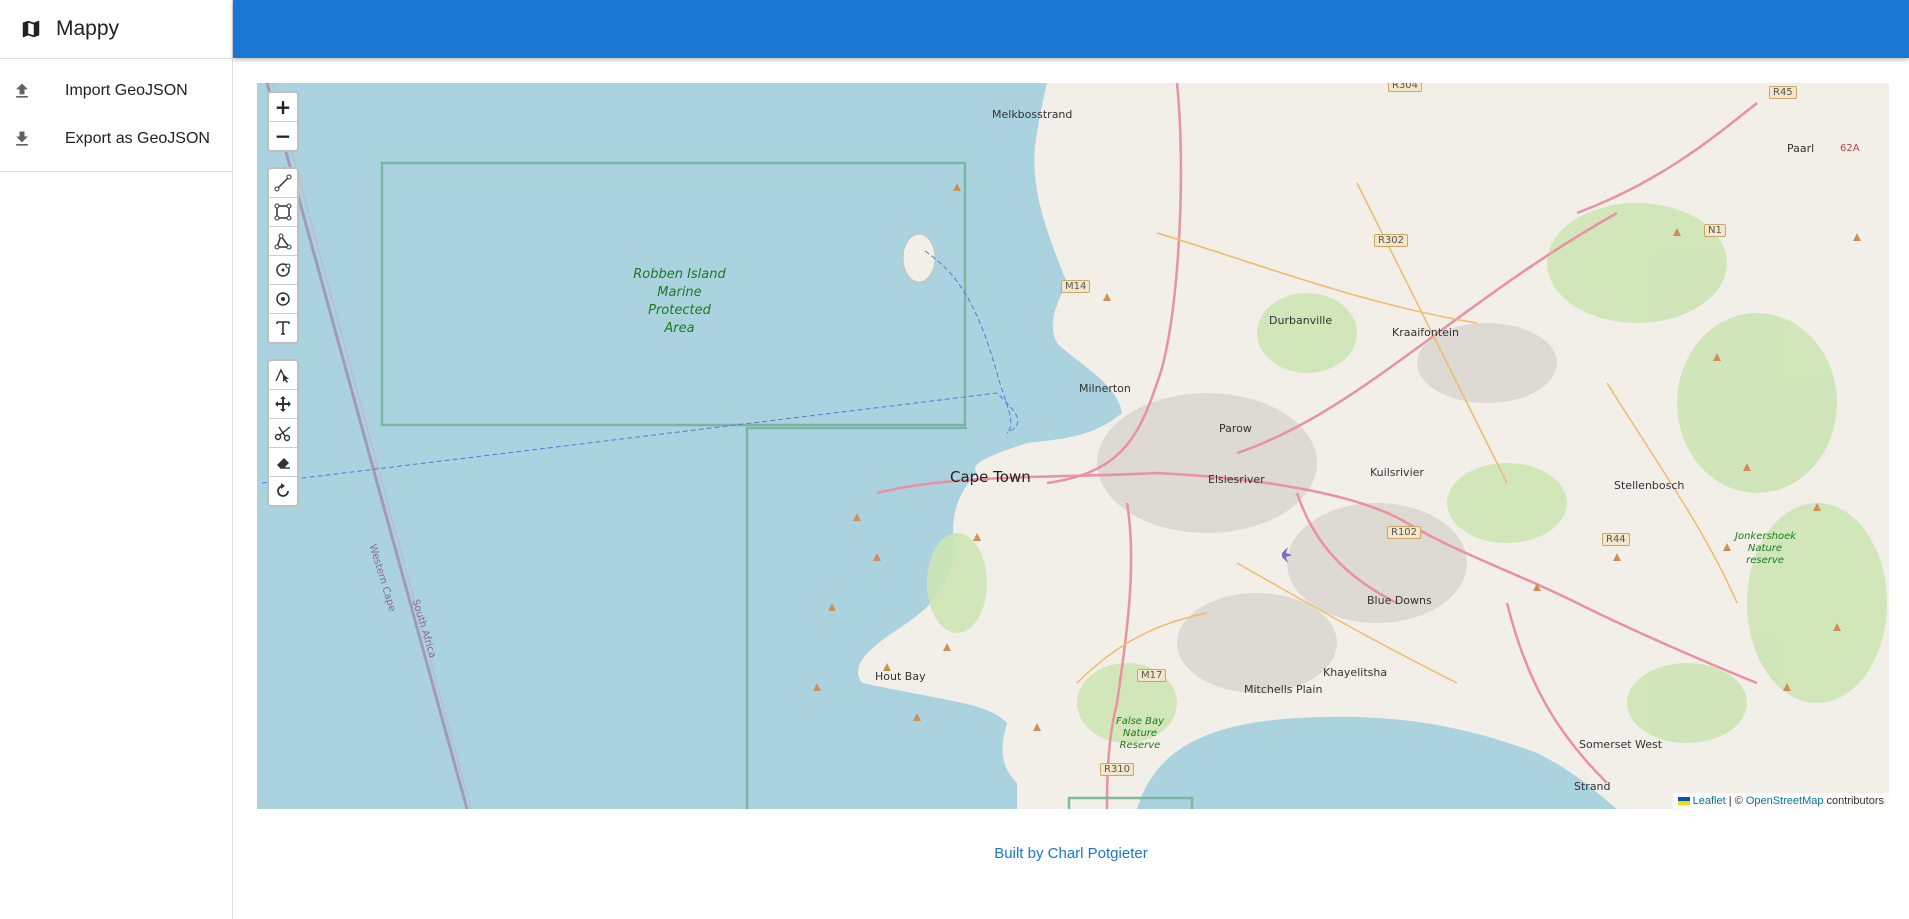  What do you see at coordinates (1355, 672) in the screenshot?
I see `khayelitsha-label: Khayelitsha` at bounding box center [1355, 672].